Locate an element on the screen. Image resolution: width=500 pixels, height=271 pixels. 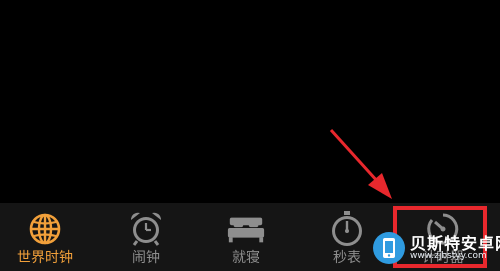
tab-alarm: 闹钟 is located at coordinates (146, 237).